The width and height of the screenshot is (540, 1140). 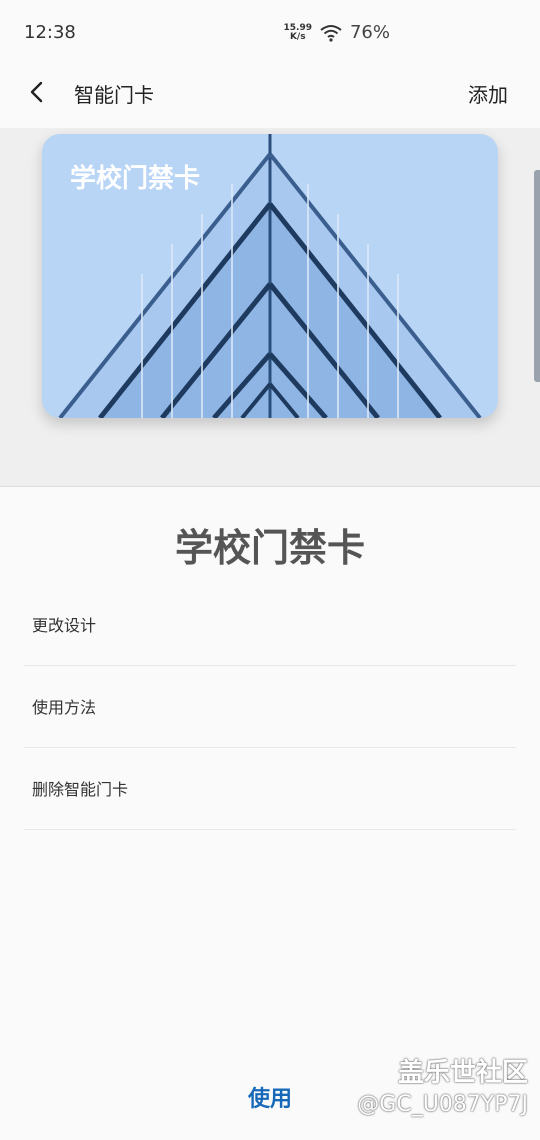 I want to click on back-arrow-icon, so click(x=38, y=92).